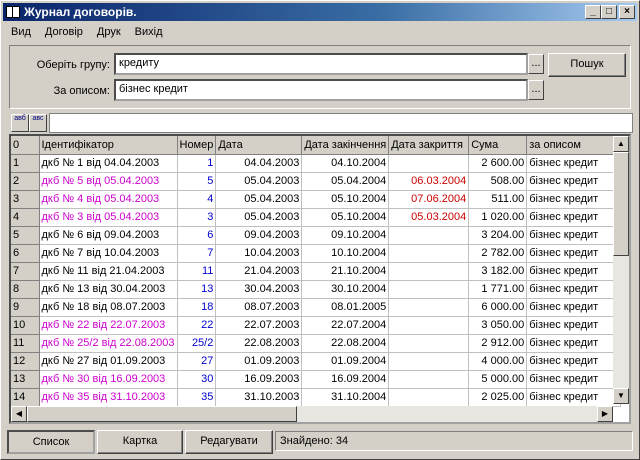  What do you see at coordinates (345, 271) in the screenshot?
I see `cell-end-date: 21.10.2004` at bounding box center [345, 271].